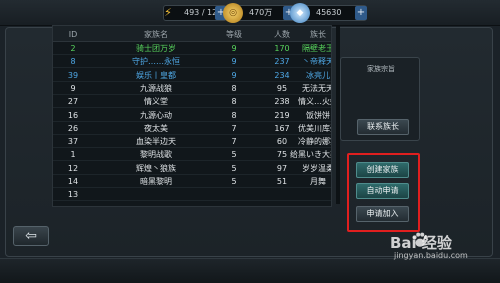  Describe the element at coordinates (156, 168) in the screenshot. I see `row-cell-name: 辉煌丶狼族` at that location.